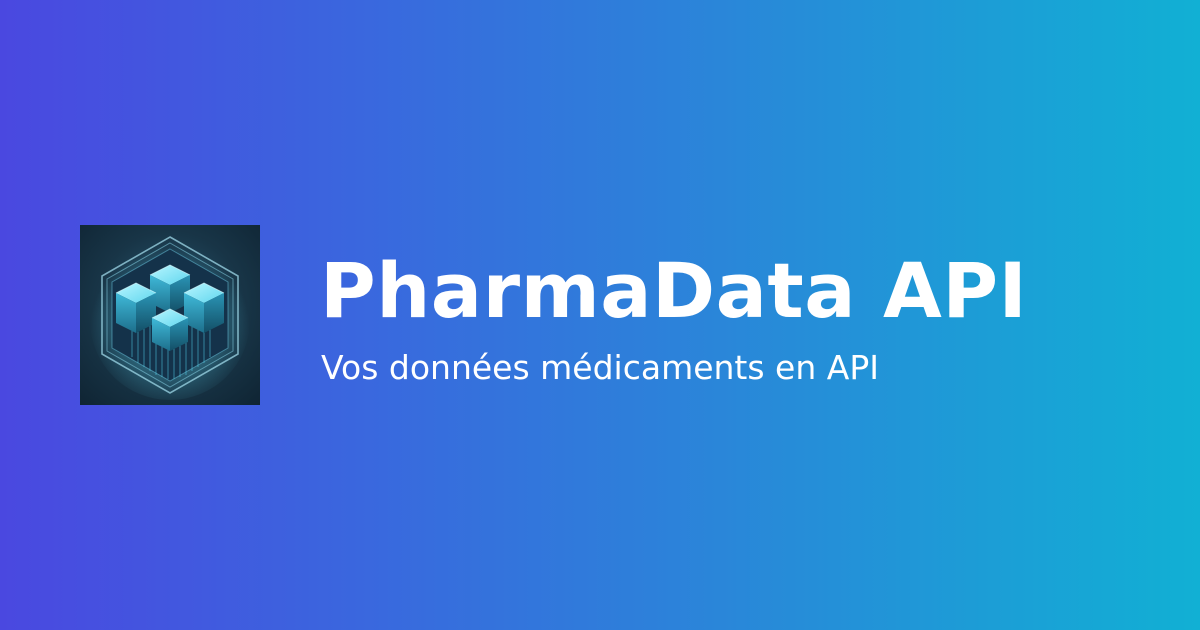 This screenshot has width=1200, height=630. What do you see at coordinates (674, 290) in the screenshot?
I see `brand-title: PharmaData API` at bounding box center [674, 290].